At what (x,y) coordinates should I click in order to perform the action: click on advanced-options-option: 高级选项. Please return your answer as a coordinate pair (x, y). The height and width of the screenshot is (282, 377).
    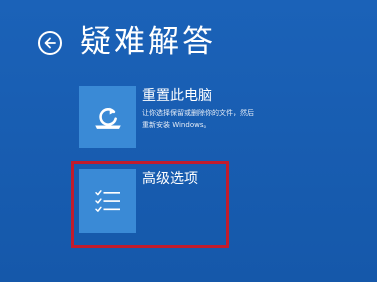
    Looking at the image, I should click on (138, 201).